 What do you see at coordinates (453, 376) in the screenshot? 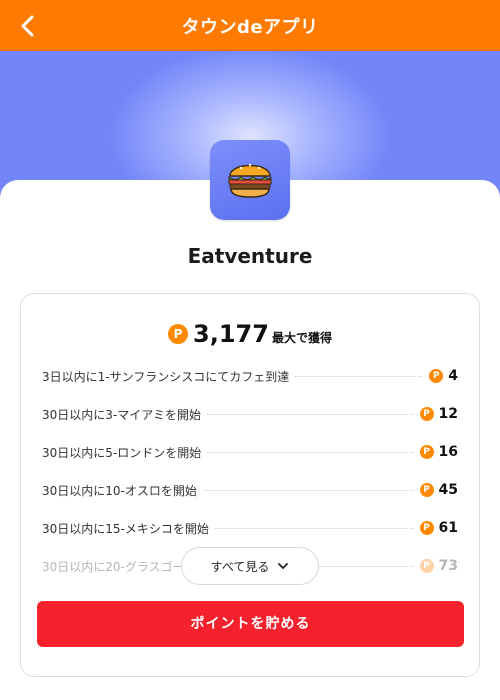
I see `reward-points-value: 4` at bounding box center [453, 376].